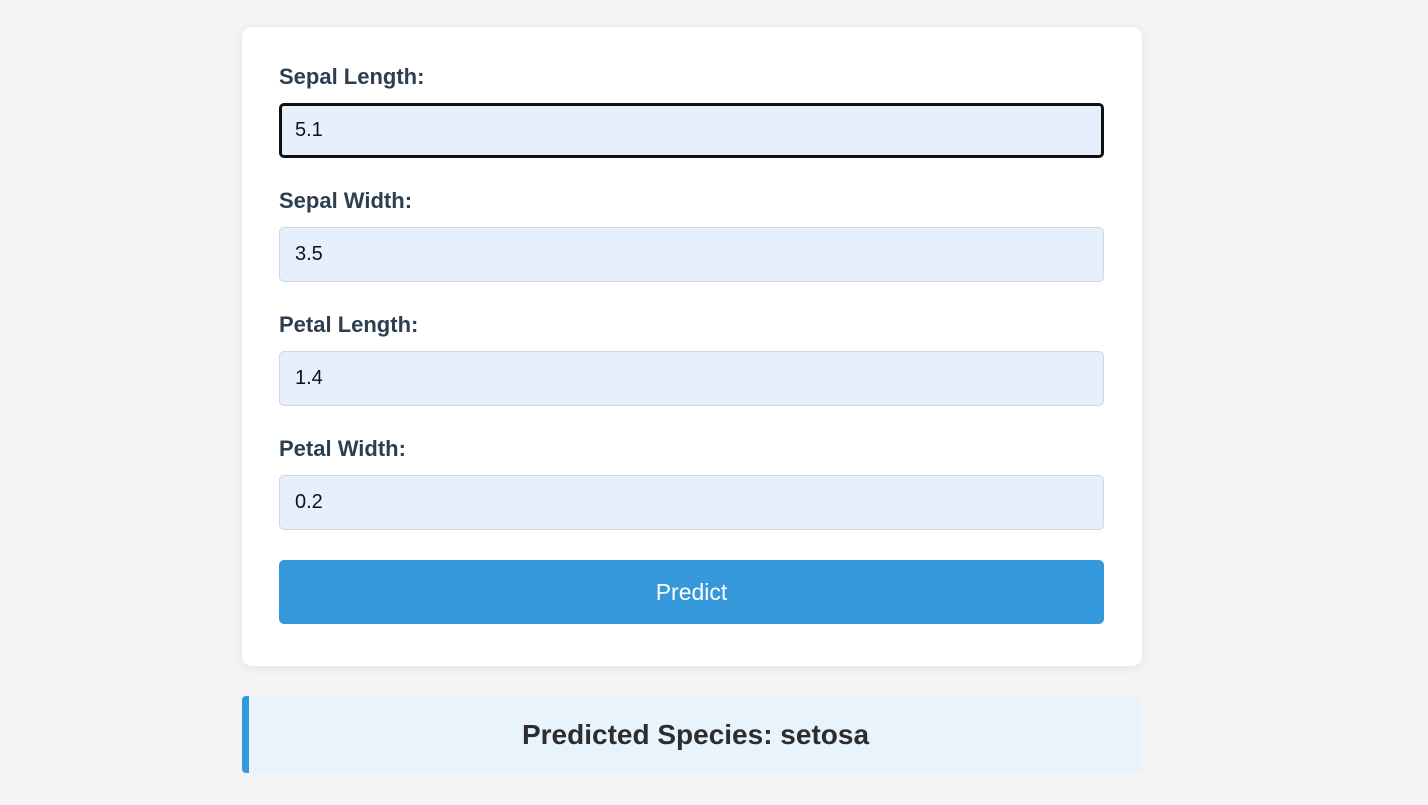  What do you see at coordinates (352, 76) in the screenshot?
I see `sepal-length-label: Sepal Length:` at bounding box center [352, 76].